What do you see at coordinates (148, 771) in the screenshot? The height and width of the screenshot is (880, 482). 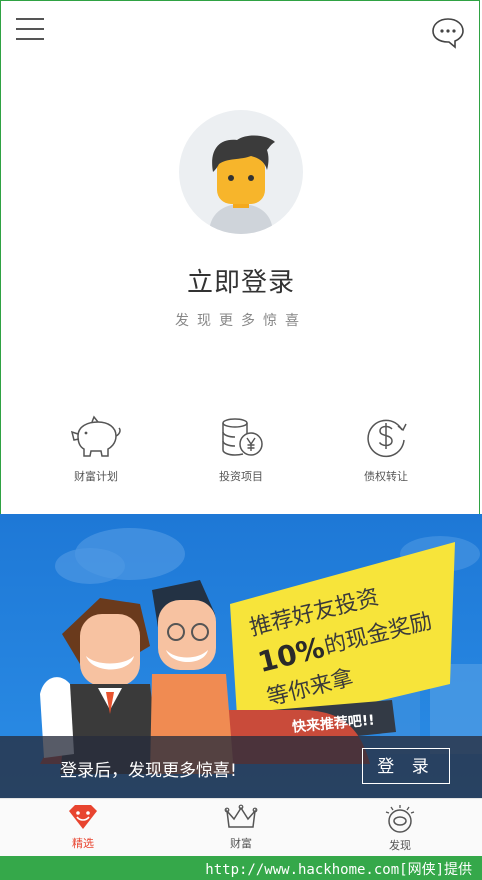 I see `banner-login-prompt: 登录后，发现更多惊喜!` at bounding box center [148, 771].